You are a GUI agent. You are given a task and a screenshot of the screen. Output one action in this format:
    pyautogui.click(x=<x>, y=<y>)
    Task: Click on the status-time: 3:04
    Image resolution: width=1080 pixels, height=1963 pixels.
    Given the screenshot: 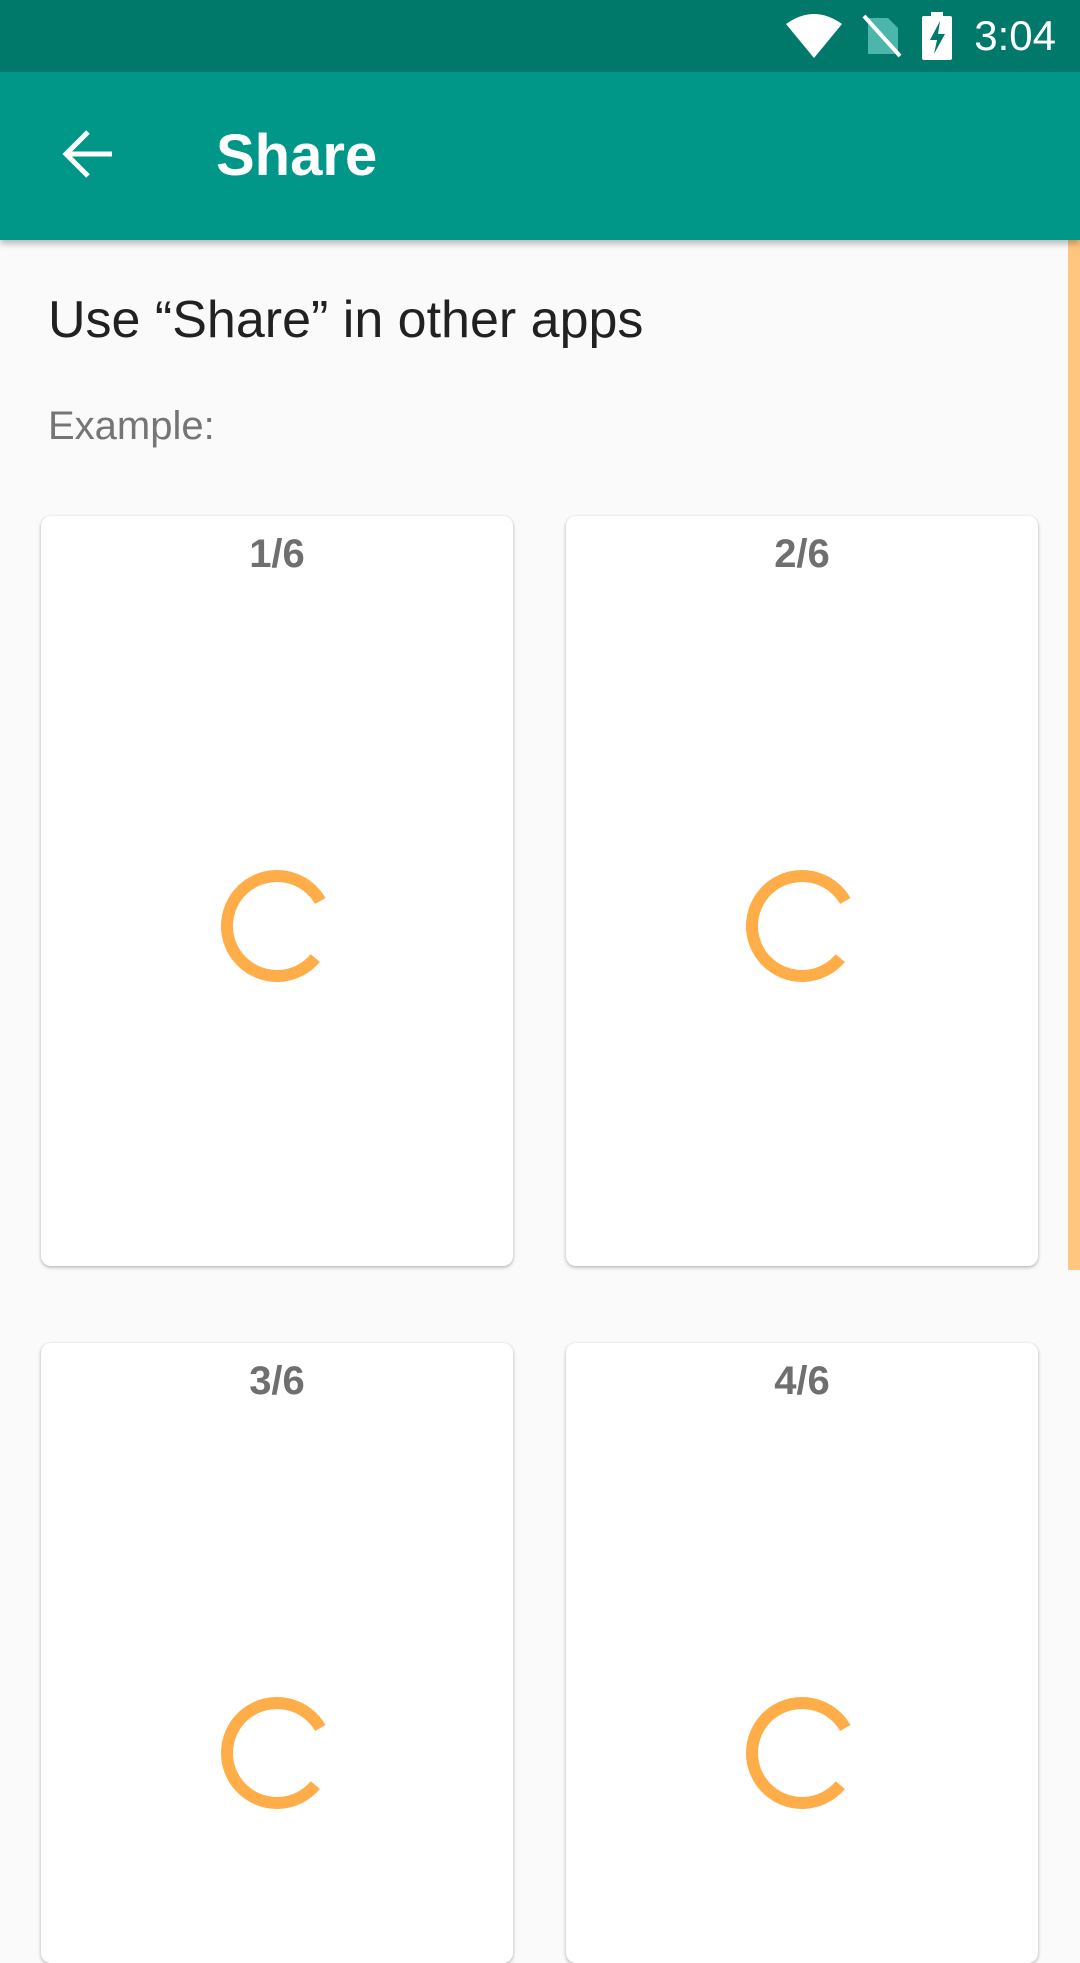 What is the action you would take?
    pyautogui.click(x=1015, y=35)
    